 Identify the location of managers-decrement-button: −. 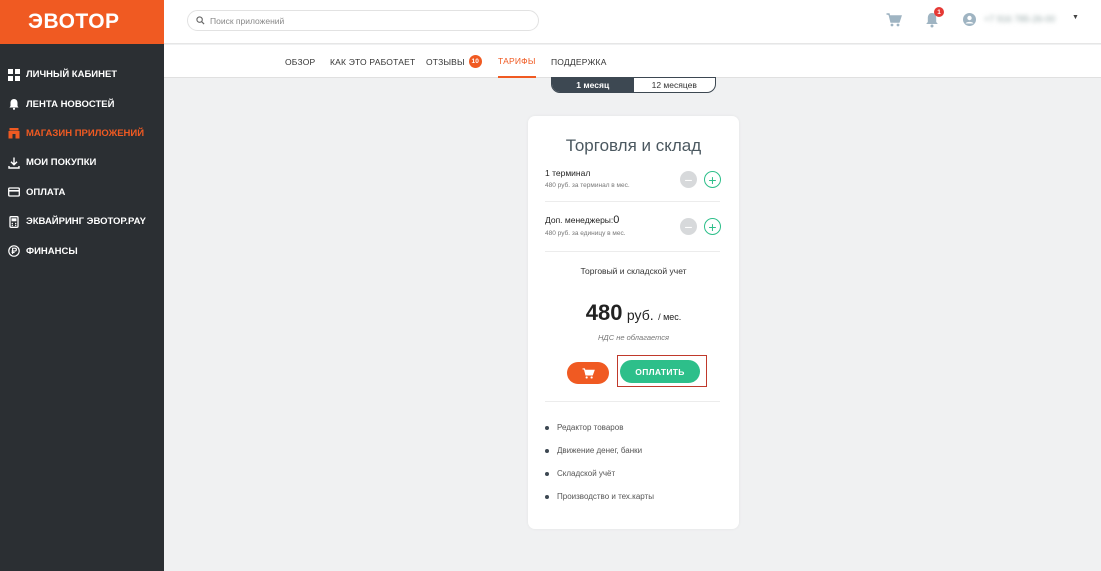
(688, 226).